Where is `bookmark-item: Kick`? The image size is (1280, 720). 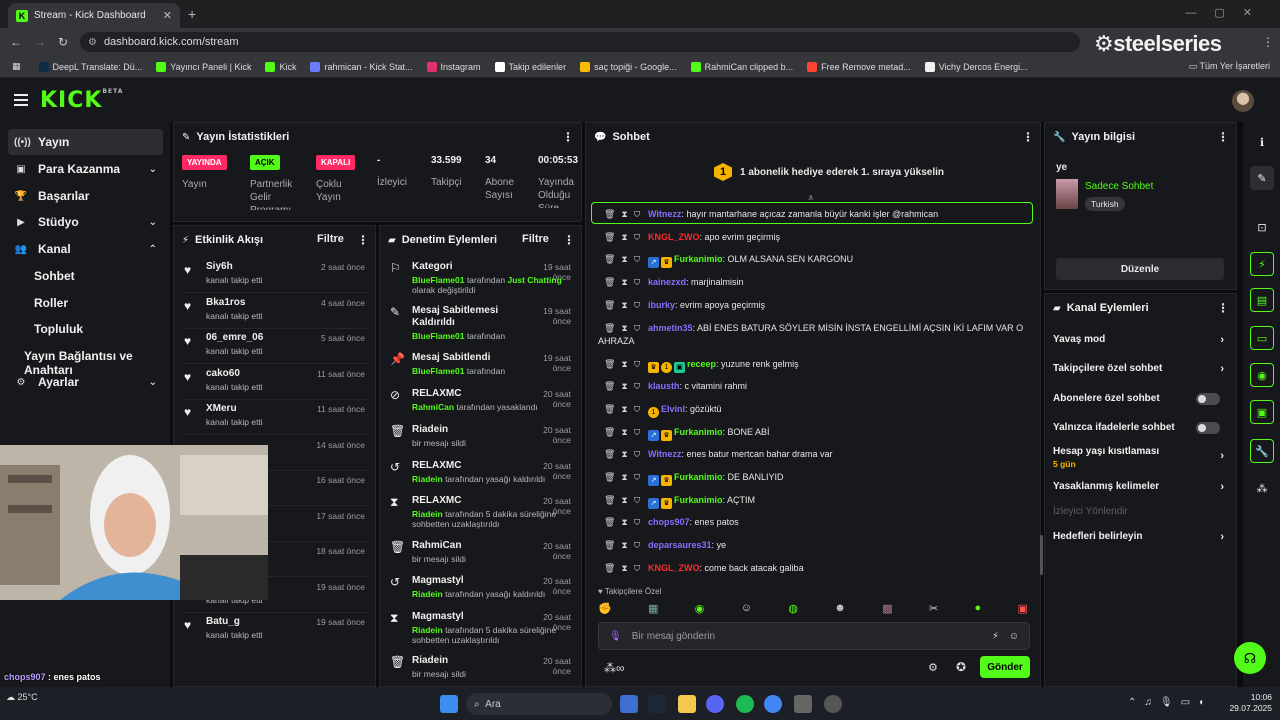
bookmark-item: Kick is located at coordinates (280, 66).